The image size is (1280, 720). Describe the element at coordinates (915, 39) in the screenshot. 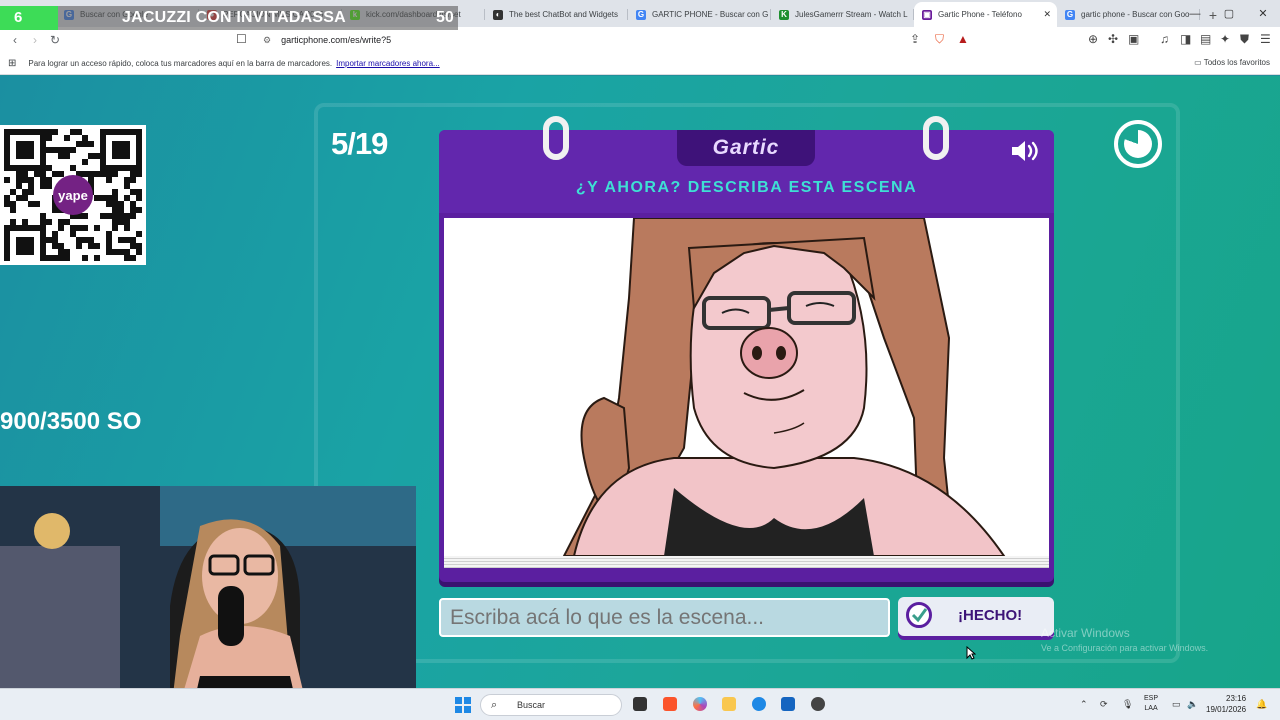

I see `share-icon: ⇪` at that location.